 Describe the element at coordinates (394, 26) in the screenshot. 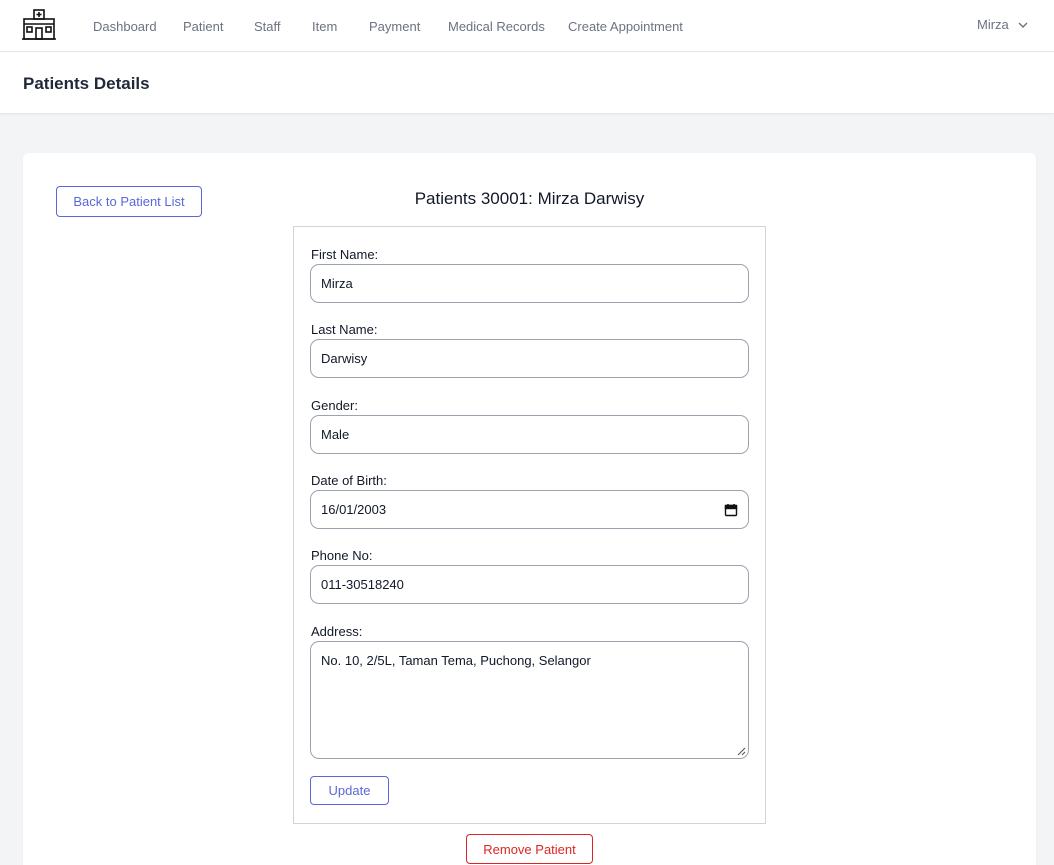

I see `nav-payment: Payment` at that location.